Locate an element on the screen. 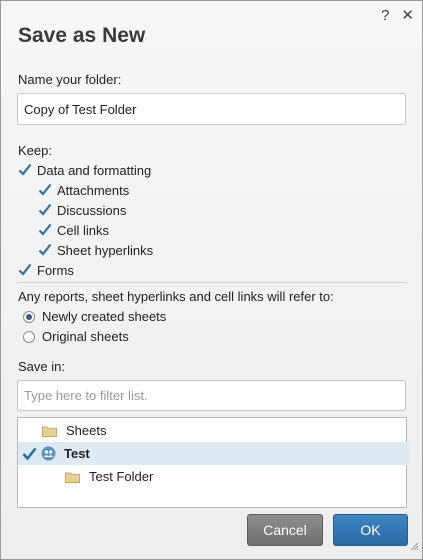  divider is located at coordinates (212, 282).